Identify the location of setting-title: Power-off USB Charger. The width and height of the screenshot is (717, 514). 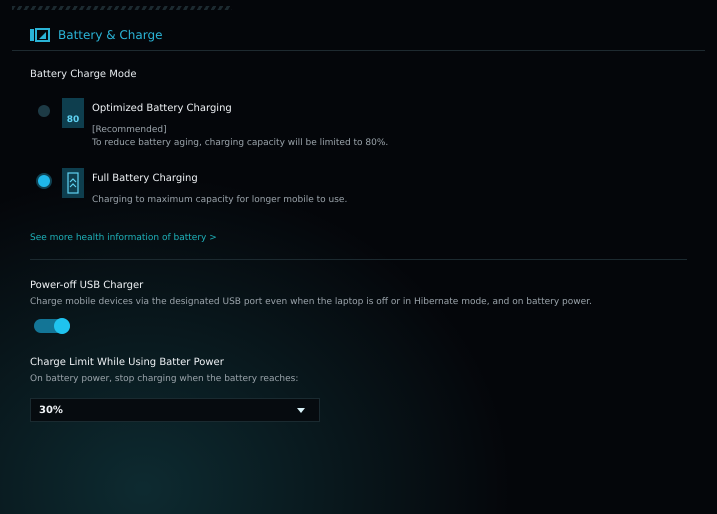
(87, 285).